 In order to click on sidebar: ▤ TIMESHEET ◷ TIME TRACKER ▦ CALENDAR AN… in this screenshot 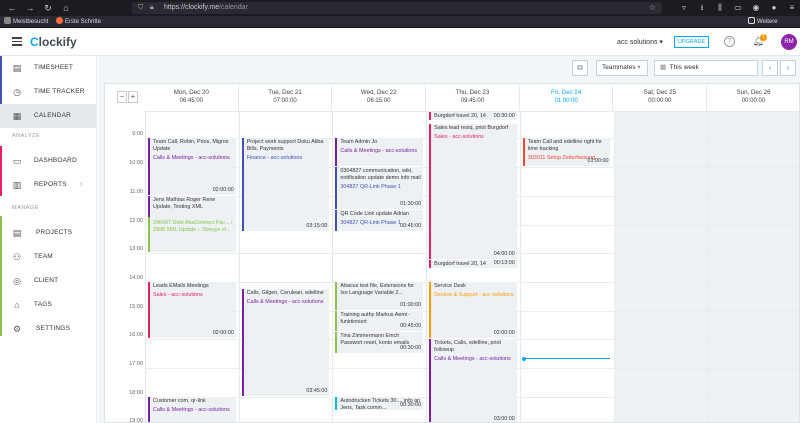, I will do `click(48, 239)`.